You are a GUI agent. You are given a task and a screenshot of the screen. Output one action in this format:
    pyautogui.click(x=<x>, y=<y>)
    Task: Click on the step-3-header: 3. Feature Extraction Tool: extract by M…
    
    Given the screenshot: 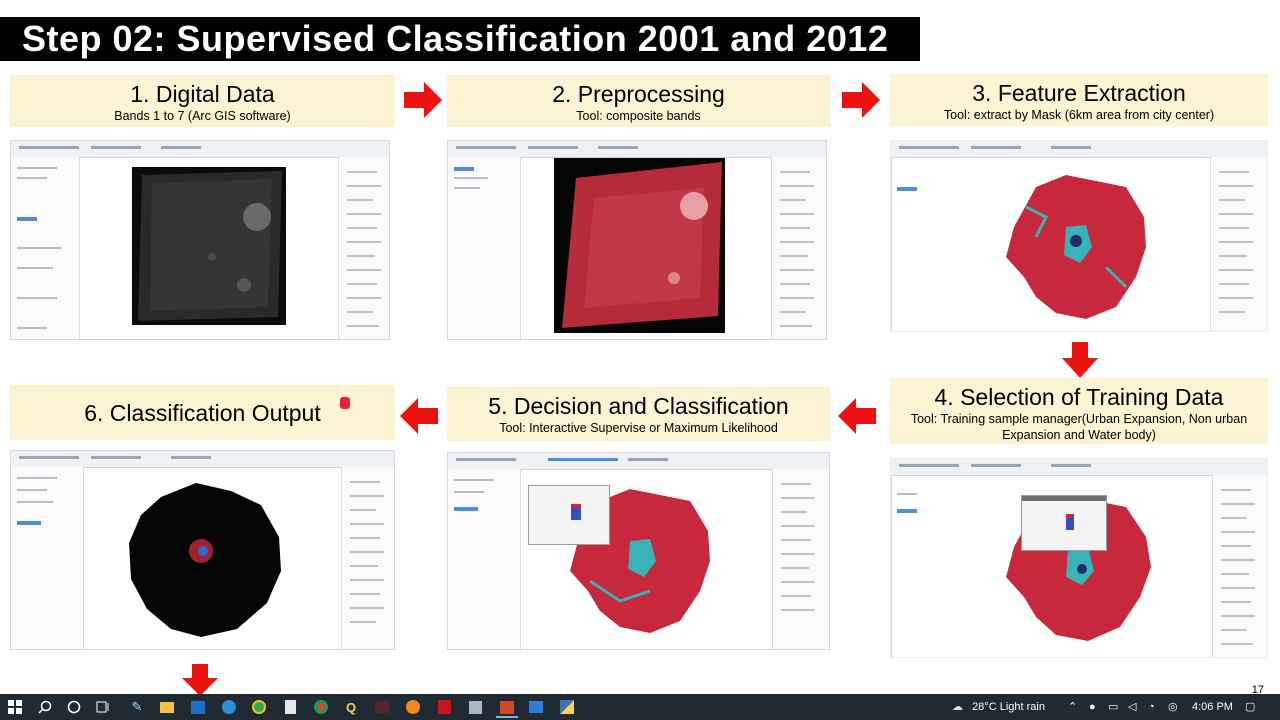 What is the action you would take?
    pyautogui.click(x=1079, y=100)
    